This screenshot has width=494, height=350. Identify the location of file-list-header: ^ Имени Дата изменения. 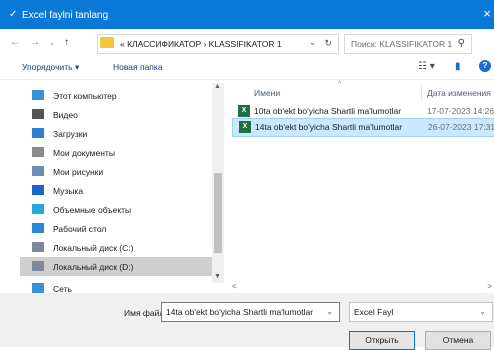
(360, 92).